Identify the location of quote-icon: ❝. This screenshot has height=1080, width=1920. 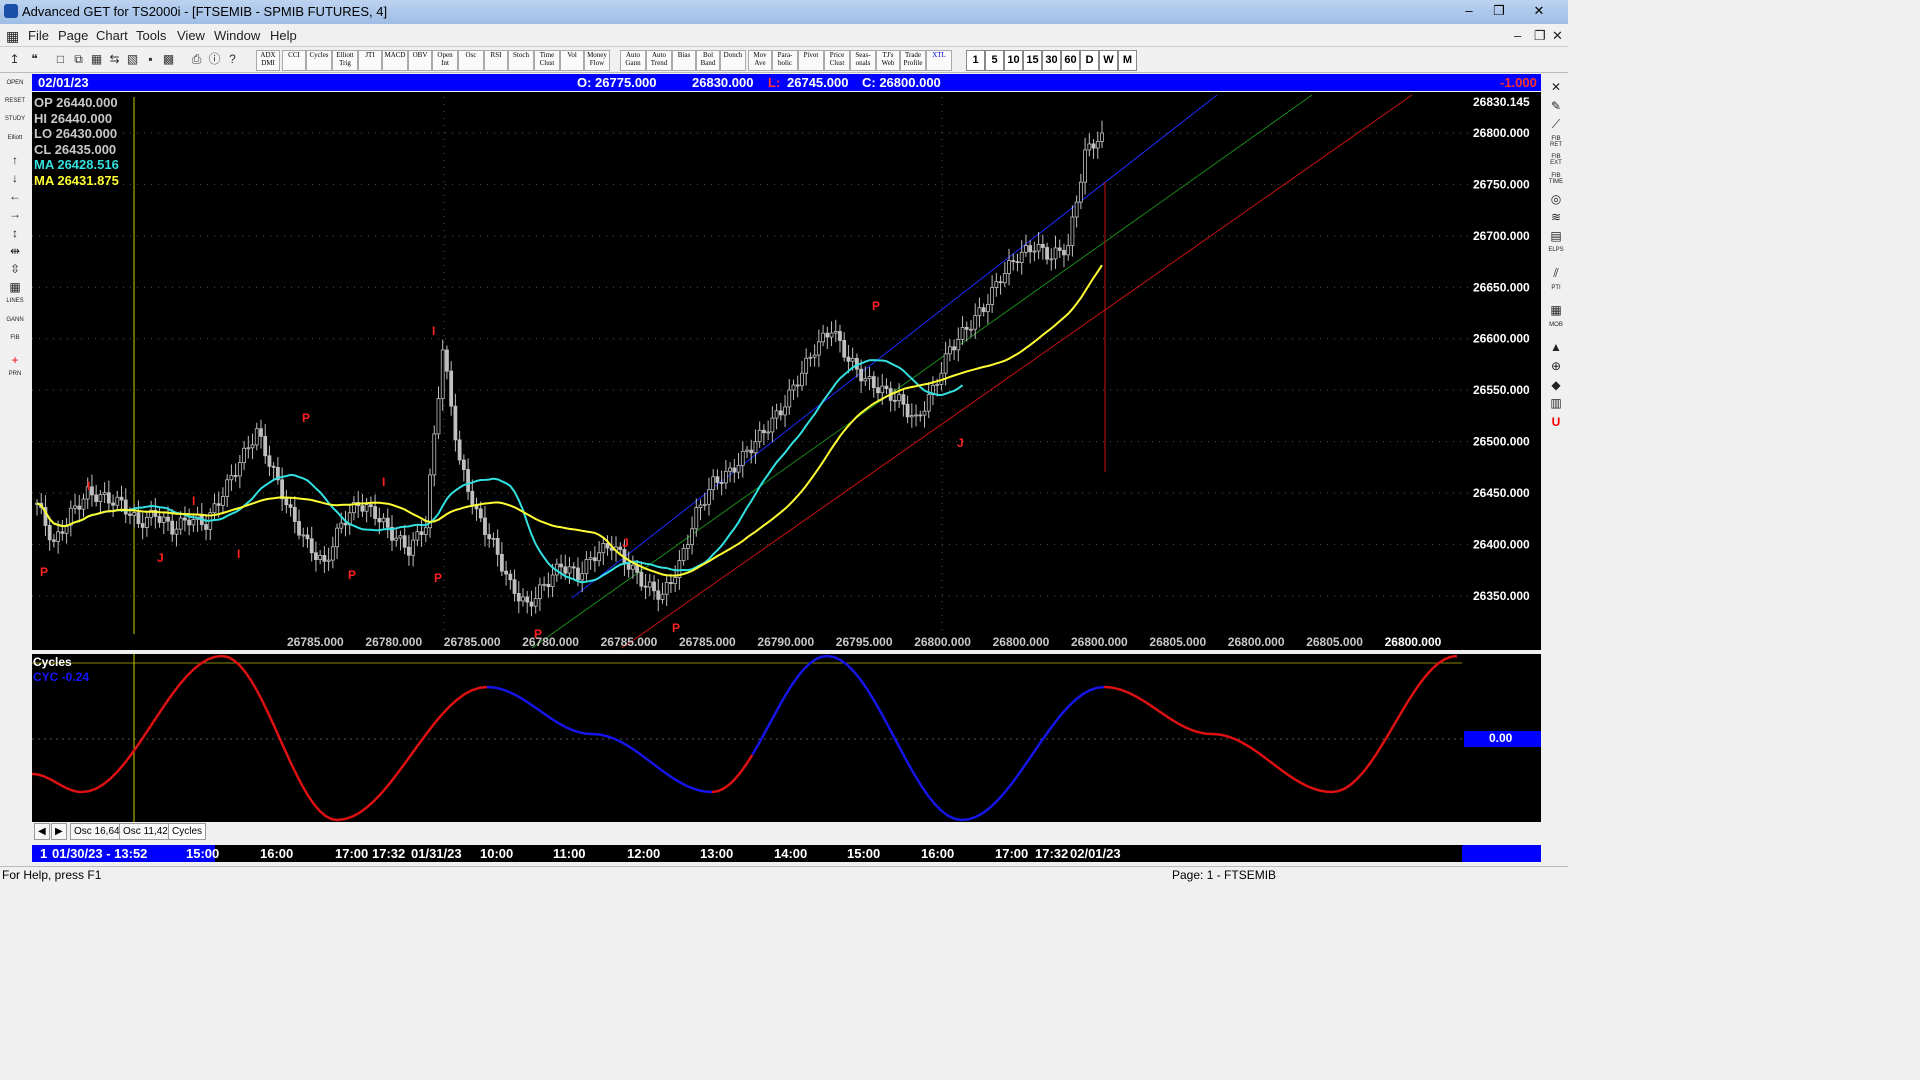
(34, 59).